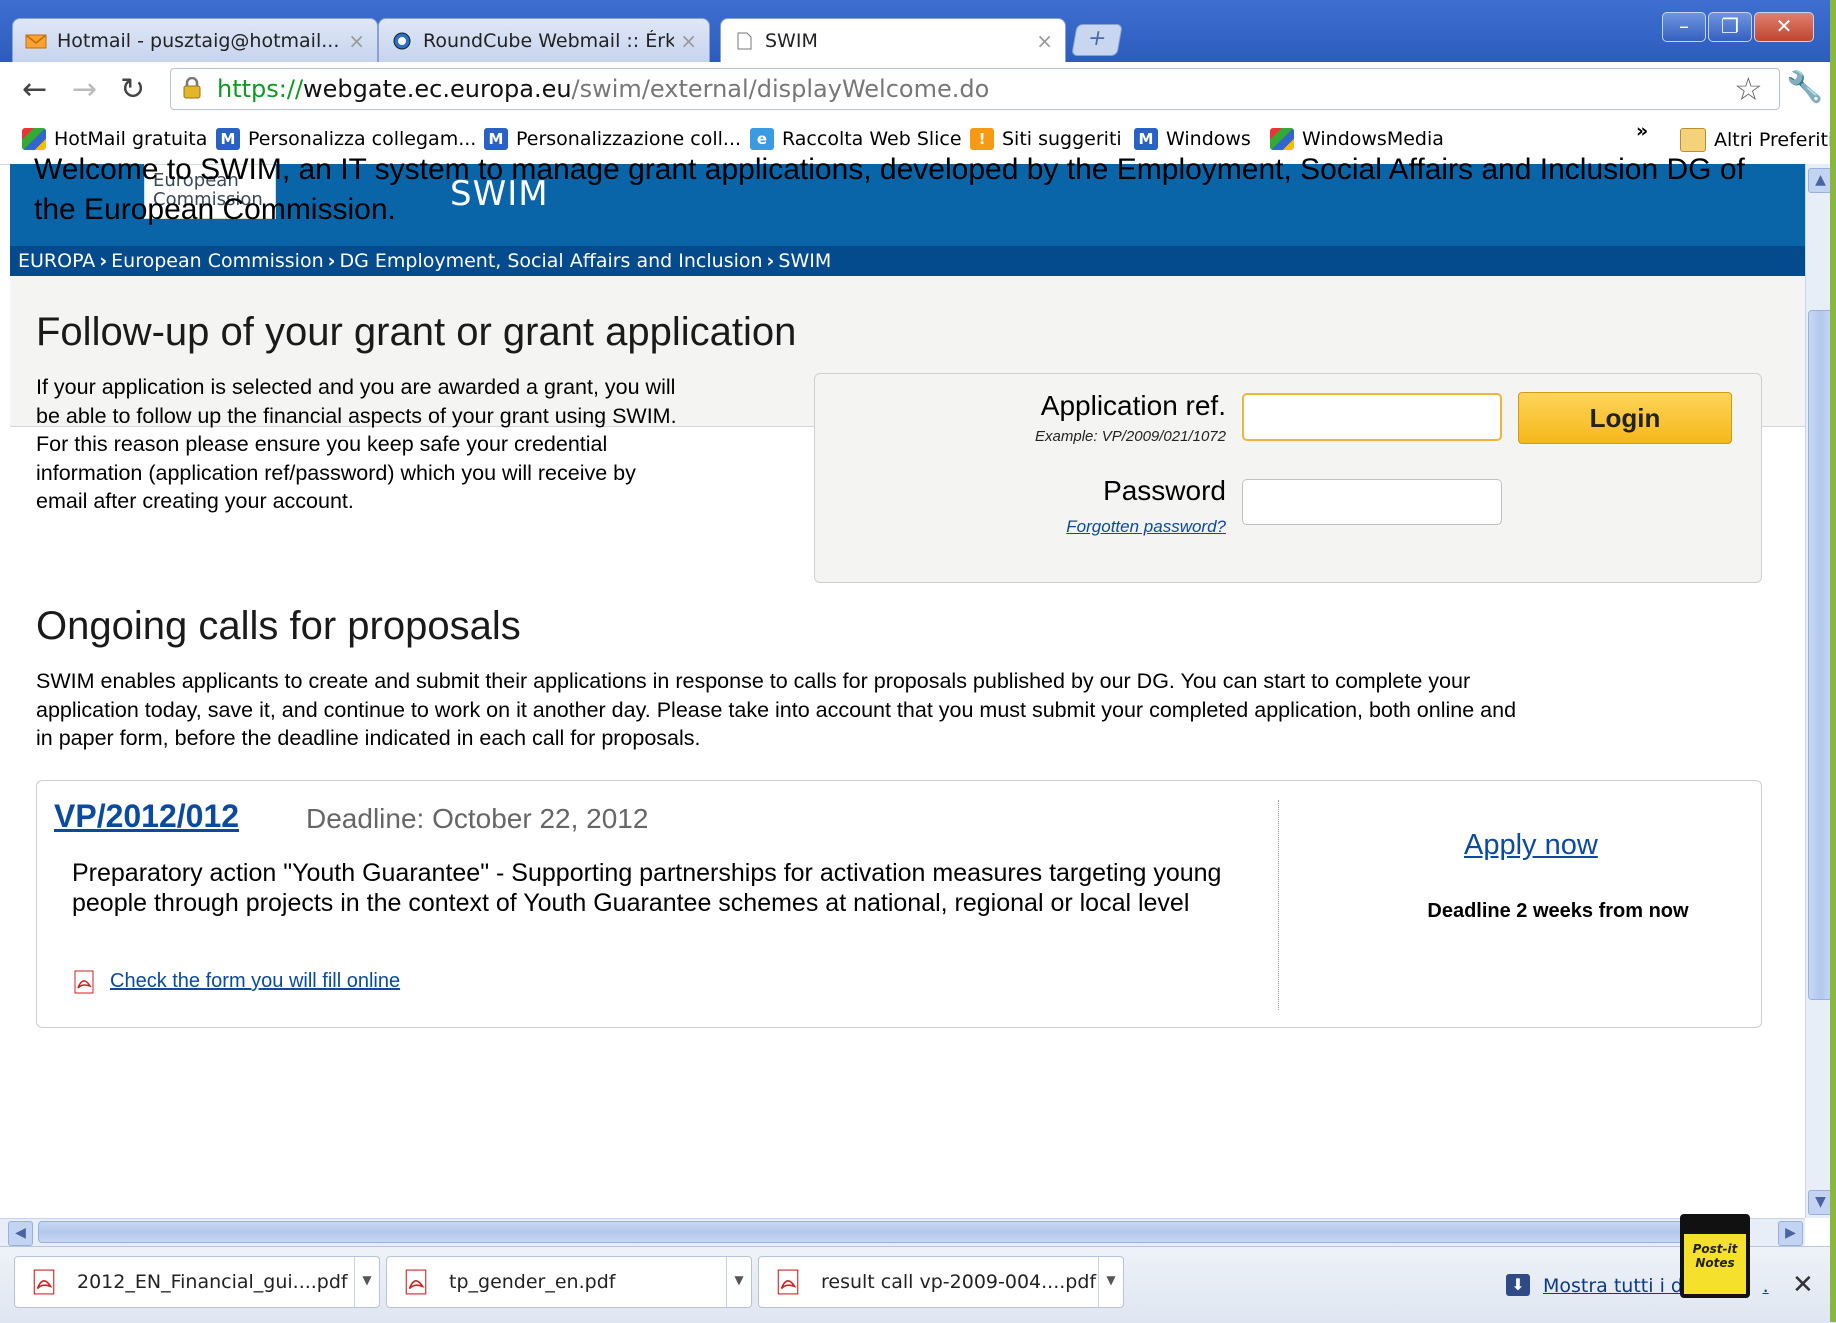 Image resolution: width=1836 pixels, height=1323 pixels. What do you see at coordinates (1372, 502) in the screenshot?
I see `password-input` at bounding box center [1372, 502].